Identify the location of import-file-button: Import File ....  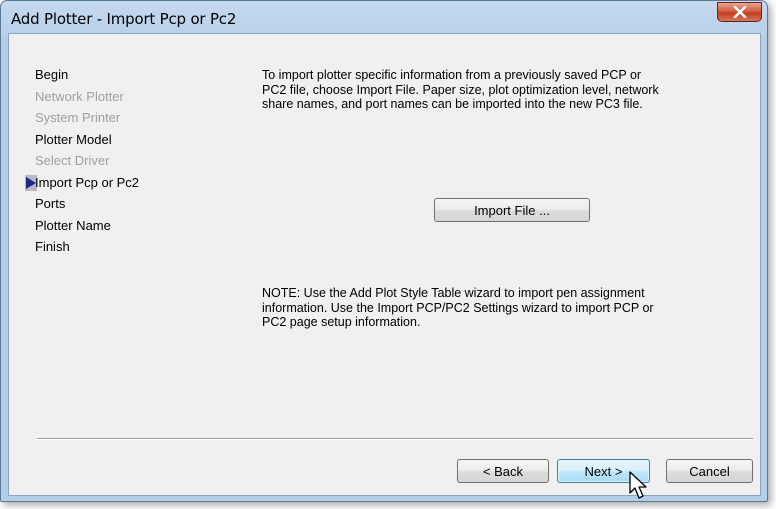
(512, 210).